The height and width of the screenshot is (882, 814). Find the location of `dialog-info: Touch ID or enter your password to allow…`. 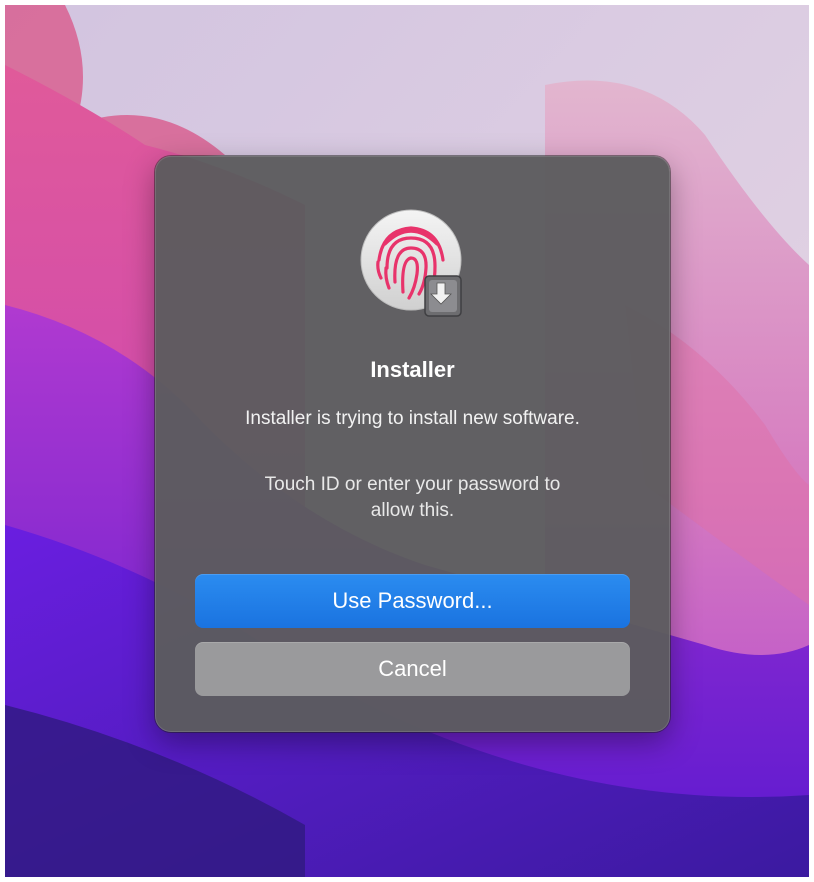

dialog-info: Touch ID or enter your password to allow… is located at coordinates (412, 498).